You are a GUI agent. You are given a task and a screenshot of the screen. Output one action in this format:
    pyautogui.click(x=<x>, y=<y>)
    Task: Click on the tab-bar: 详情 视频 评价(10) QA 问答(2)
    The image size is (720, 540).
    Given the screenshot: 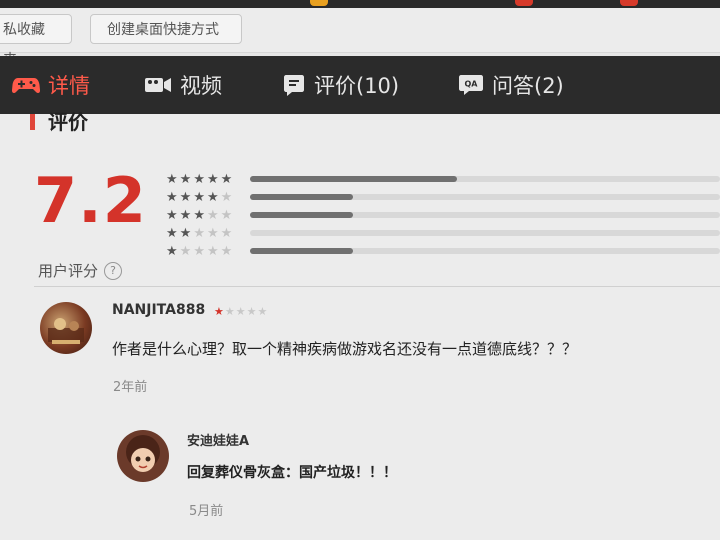 What is the action you would take?
    pyautogui.click(x=360, y=85)
    